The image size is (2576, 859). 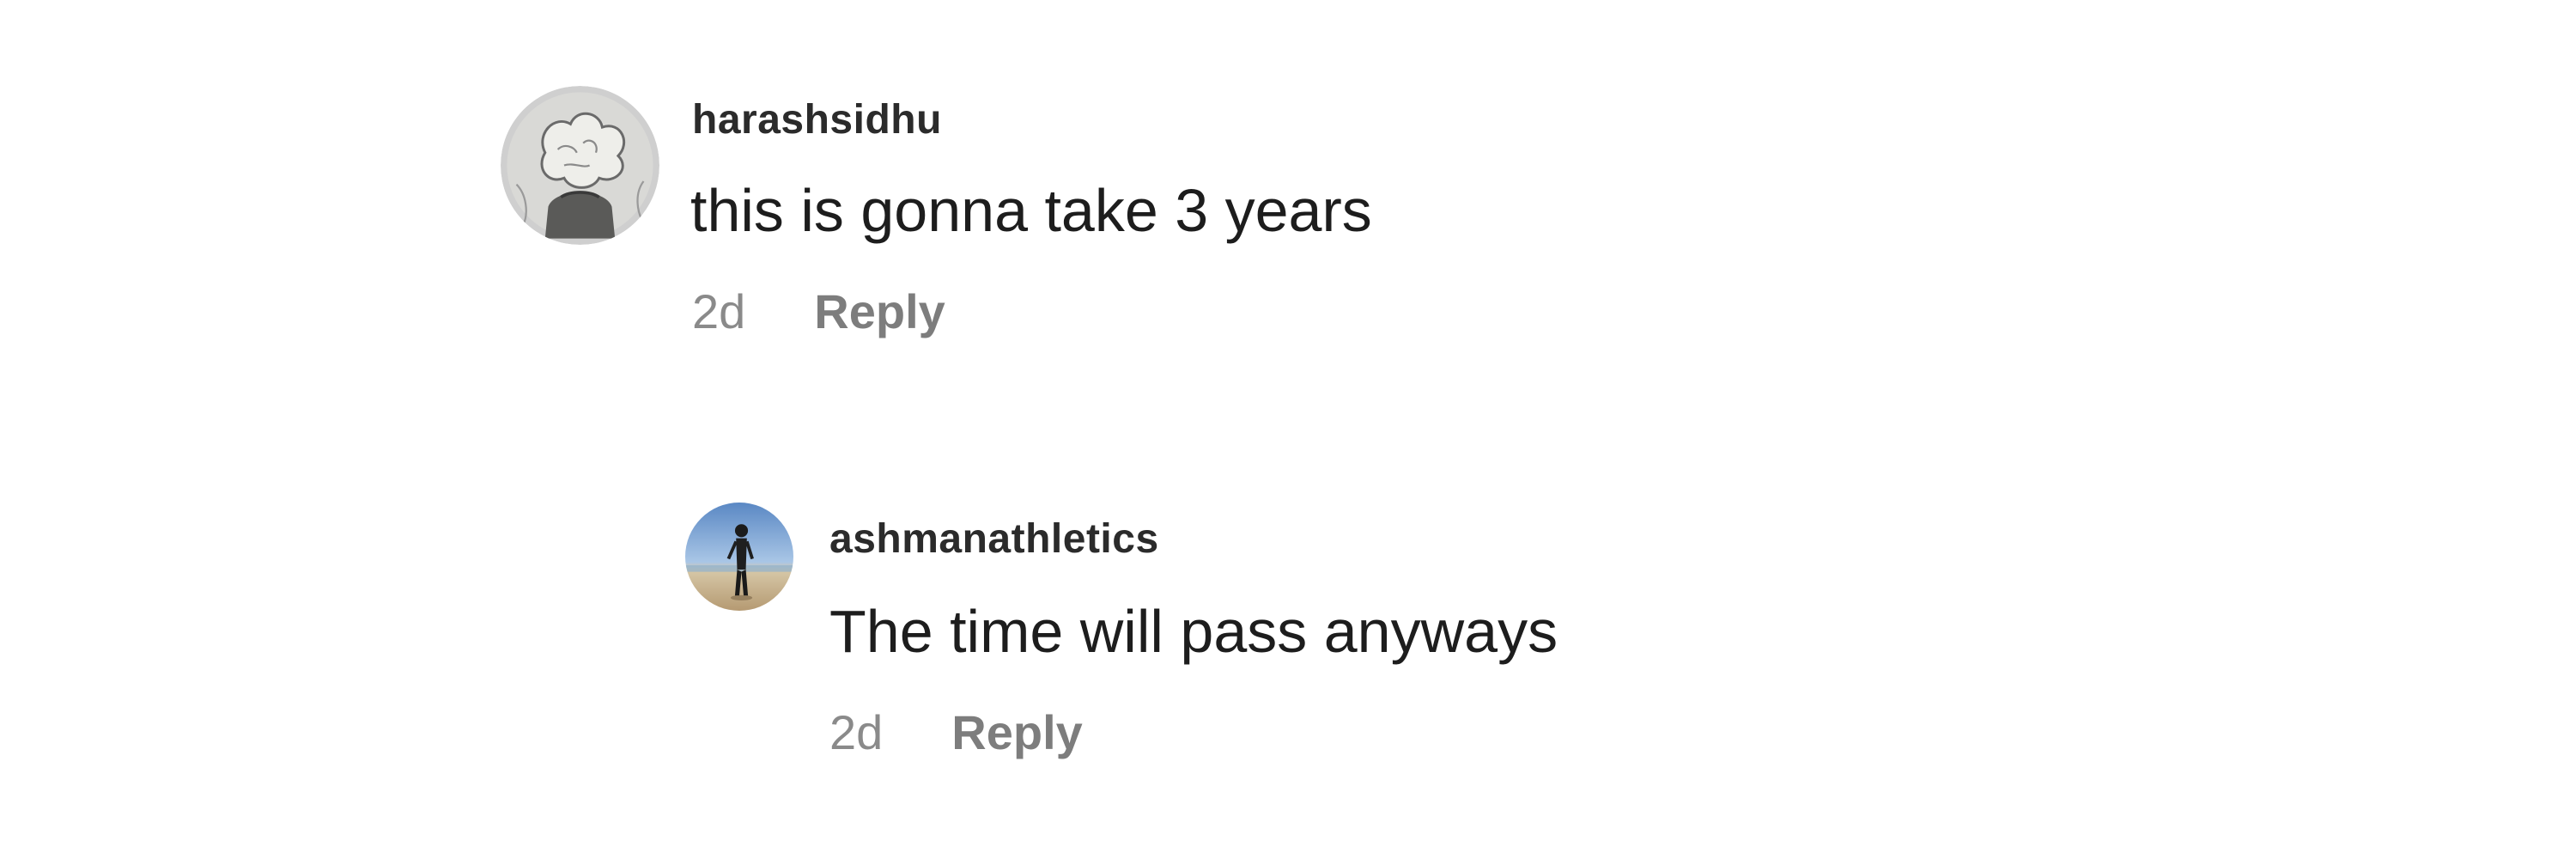 What do you see at coordinates (1031, 210) in the screenshot?
I see `comment-text: this is gonna take 3 years` at bounding box center [1031, 210].